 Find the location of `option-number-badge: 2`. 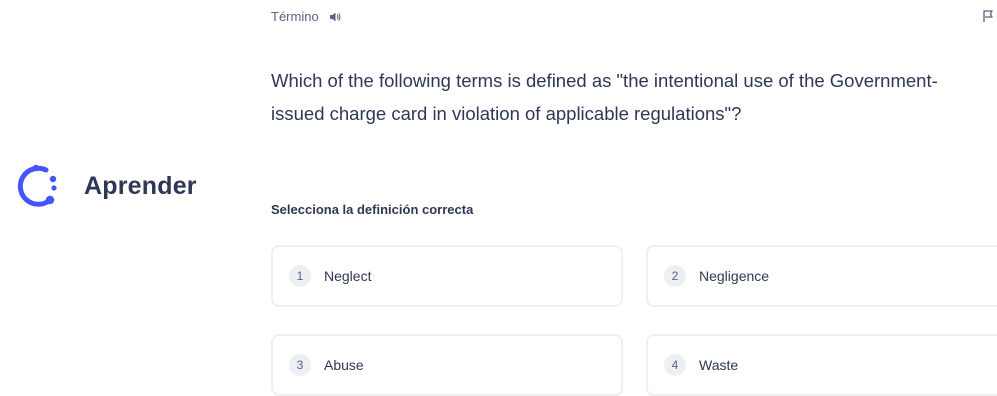

option-number-badge: 2 is located at coordinates (675, 276).